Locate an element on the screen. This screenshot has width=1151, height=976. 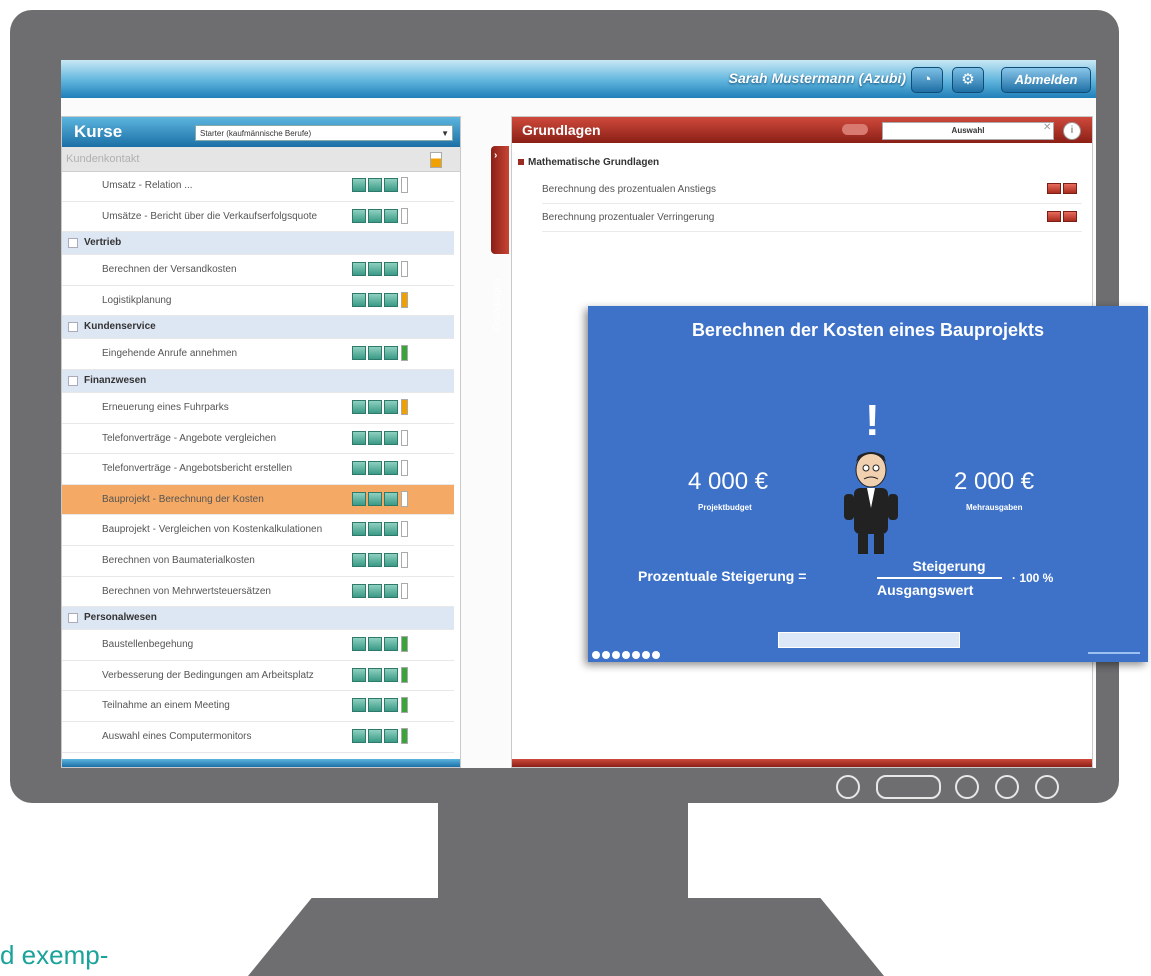
lesson-row: Logistikplanung is located at coordinates (258, 301).